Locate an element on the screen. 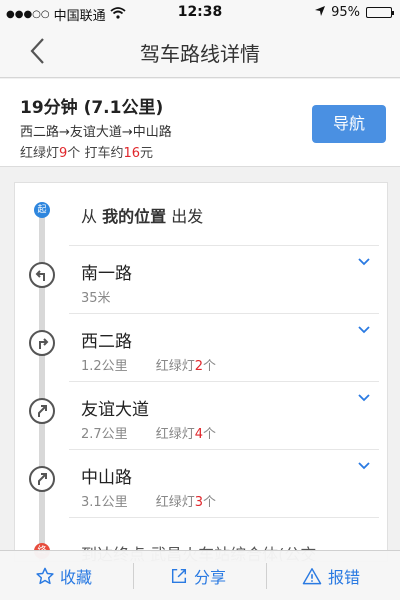 This screenshot has height=600, width=400. route-meta: 红绿灯9个 打车约16元 is located at coordinates (86, 151).